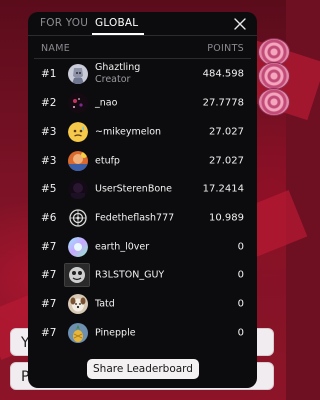 This screenshot has height=400, width=320. Describe the element at coordinates (226, 218) in the screenshot. I see `points-value: 10.989` at that location.